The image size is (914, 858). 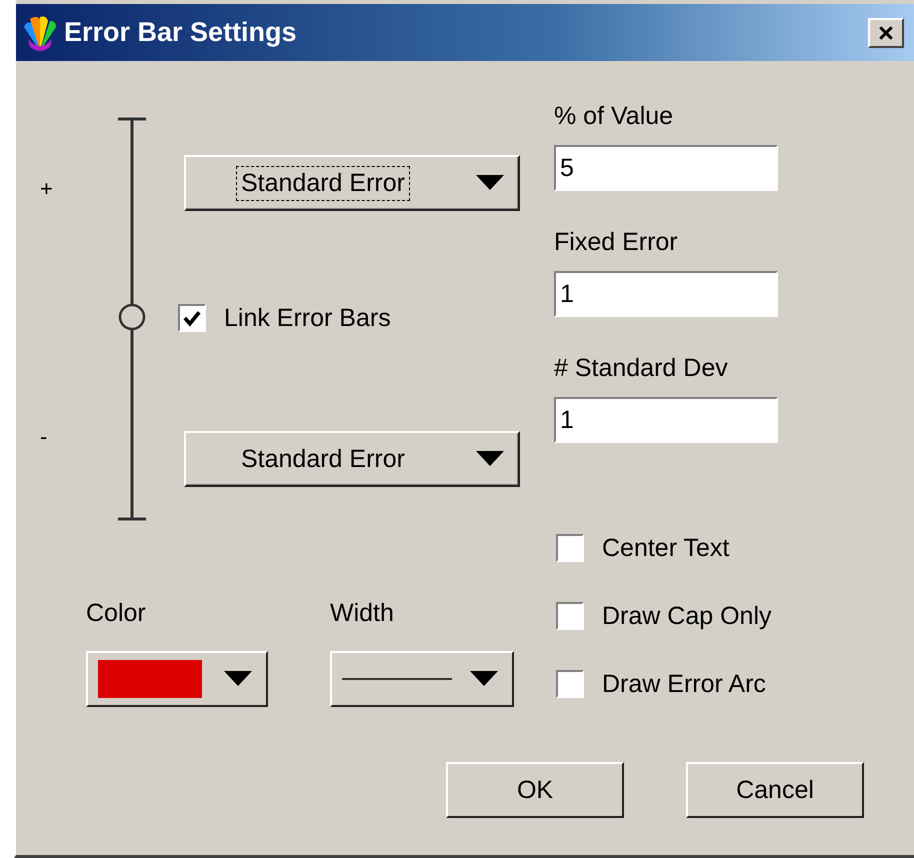 I want to click on field-label: % of Value, so click(x=614, y=116).